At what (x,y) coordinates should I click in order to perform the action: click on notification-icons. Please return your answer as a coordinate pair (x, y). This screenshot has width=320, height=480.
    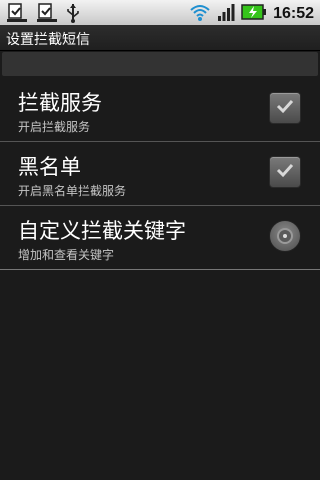
    Looking at the image, I should click on (43, 15).